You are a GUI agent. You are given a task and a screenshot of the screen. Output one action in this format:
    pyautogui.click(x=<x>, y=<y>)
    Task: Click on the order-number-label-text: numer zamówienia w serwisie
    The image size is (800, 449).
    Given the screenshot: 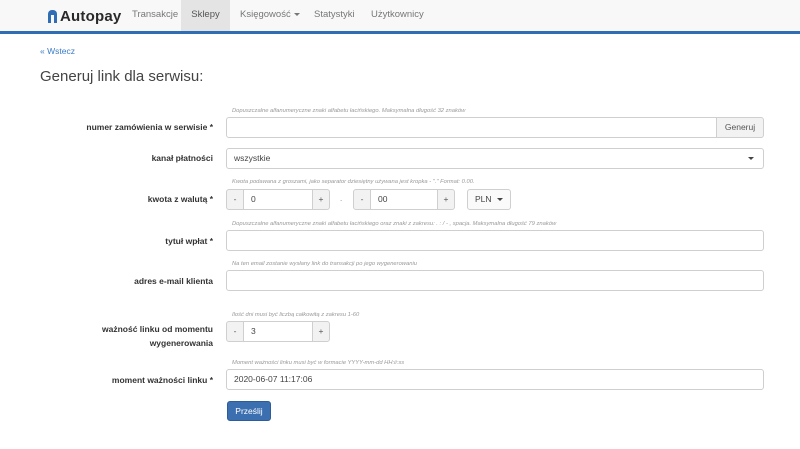 What is the action you would take?
    pyautogui.click(x=147, y=127)
    